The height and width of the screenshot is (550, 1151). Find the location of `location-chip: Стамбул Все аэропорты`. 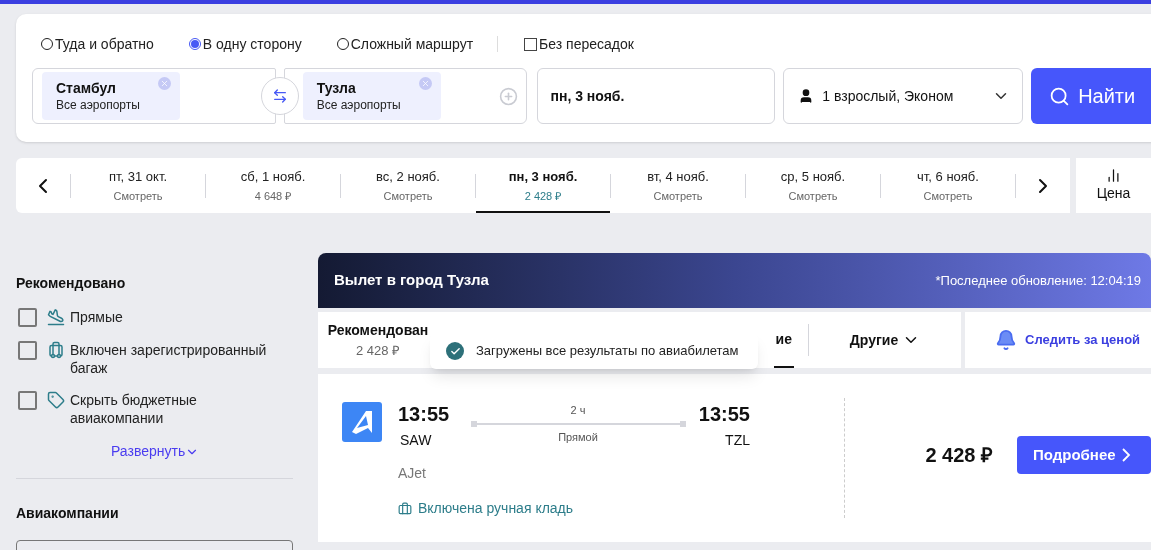

location-chip: Стамбул Все аэропорты is located at coordinates (111, 96).